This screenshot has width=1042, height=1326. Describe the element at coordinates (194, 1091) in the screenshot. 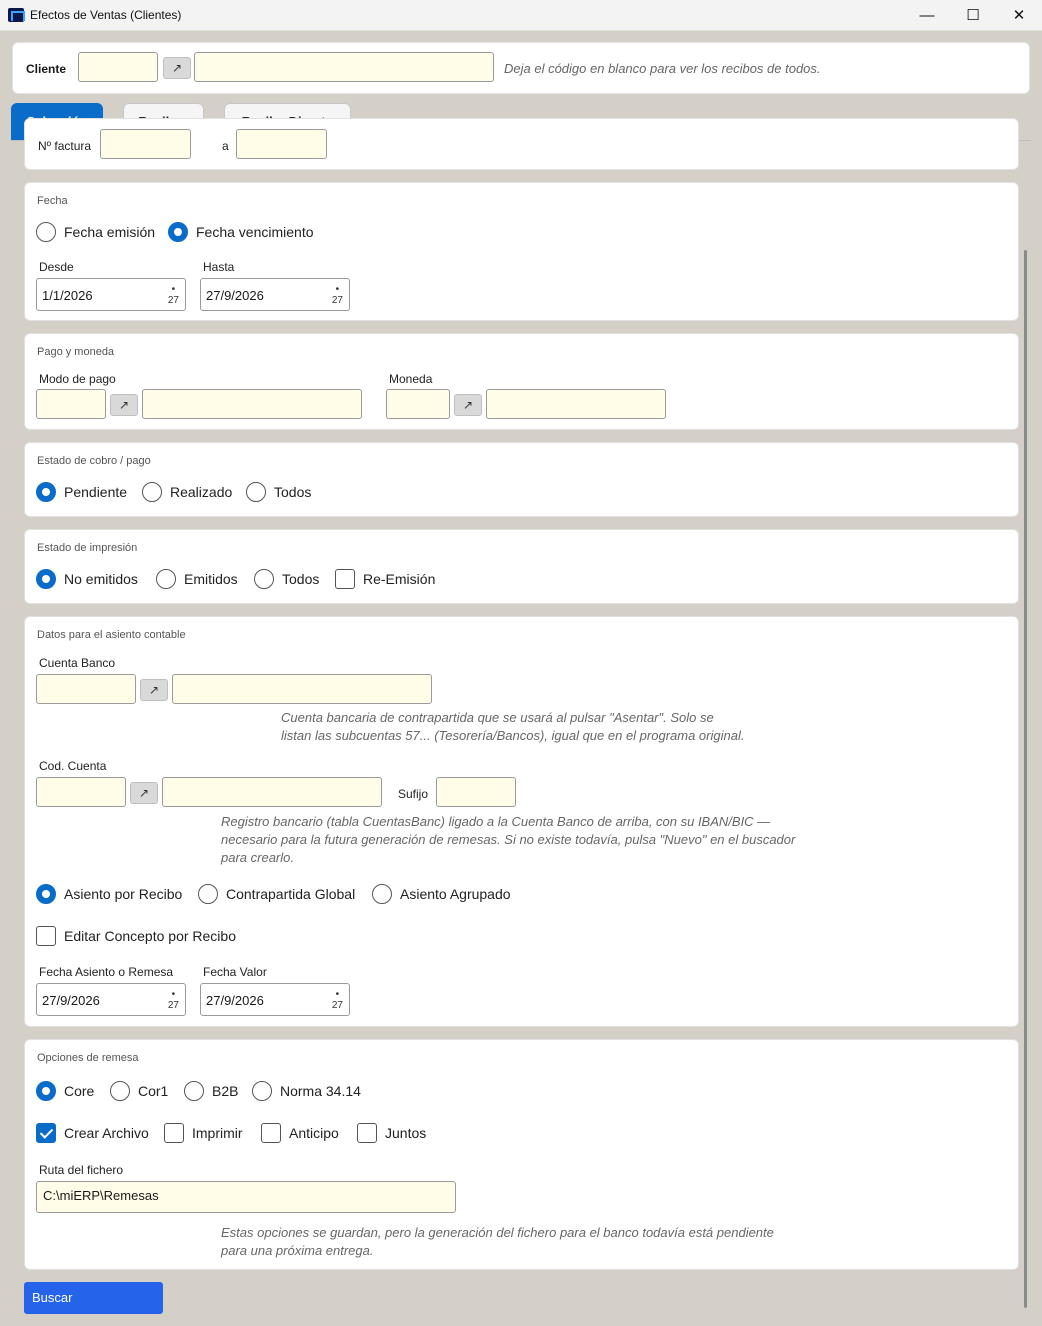

I see `b2b-radio` at that location.